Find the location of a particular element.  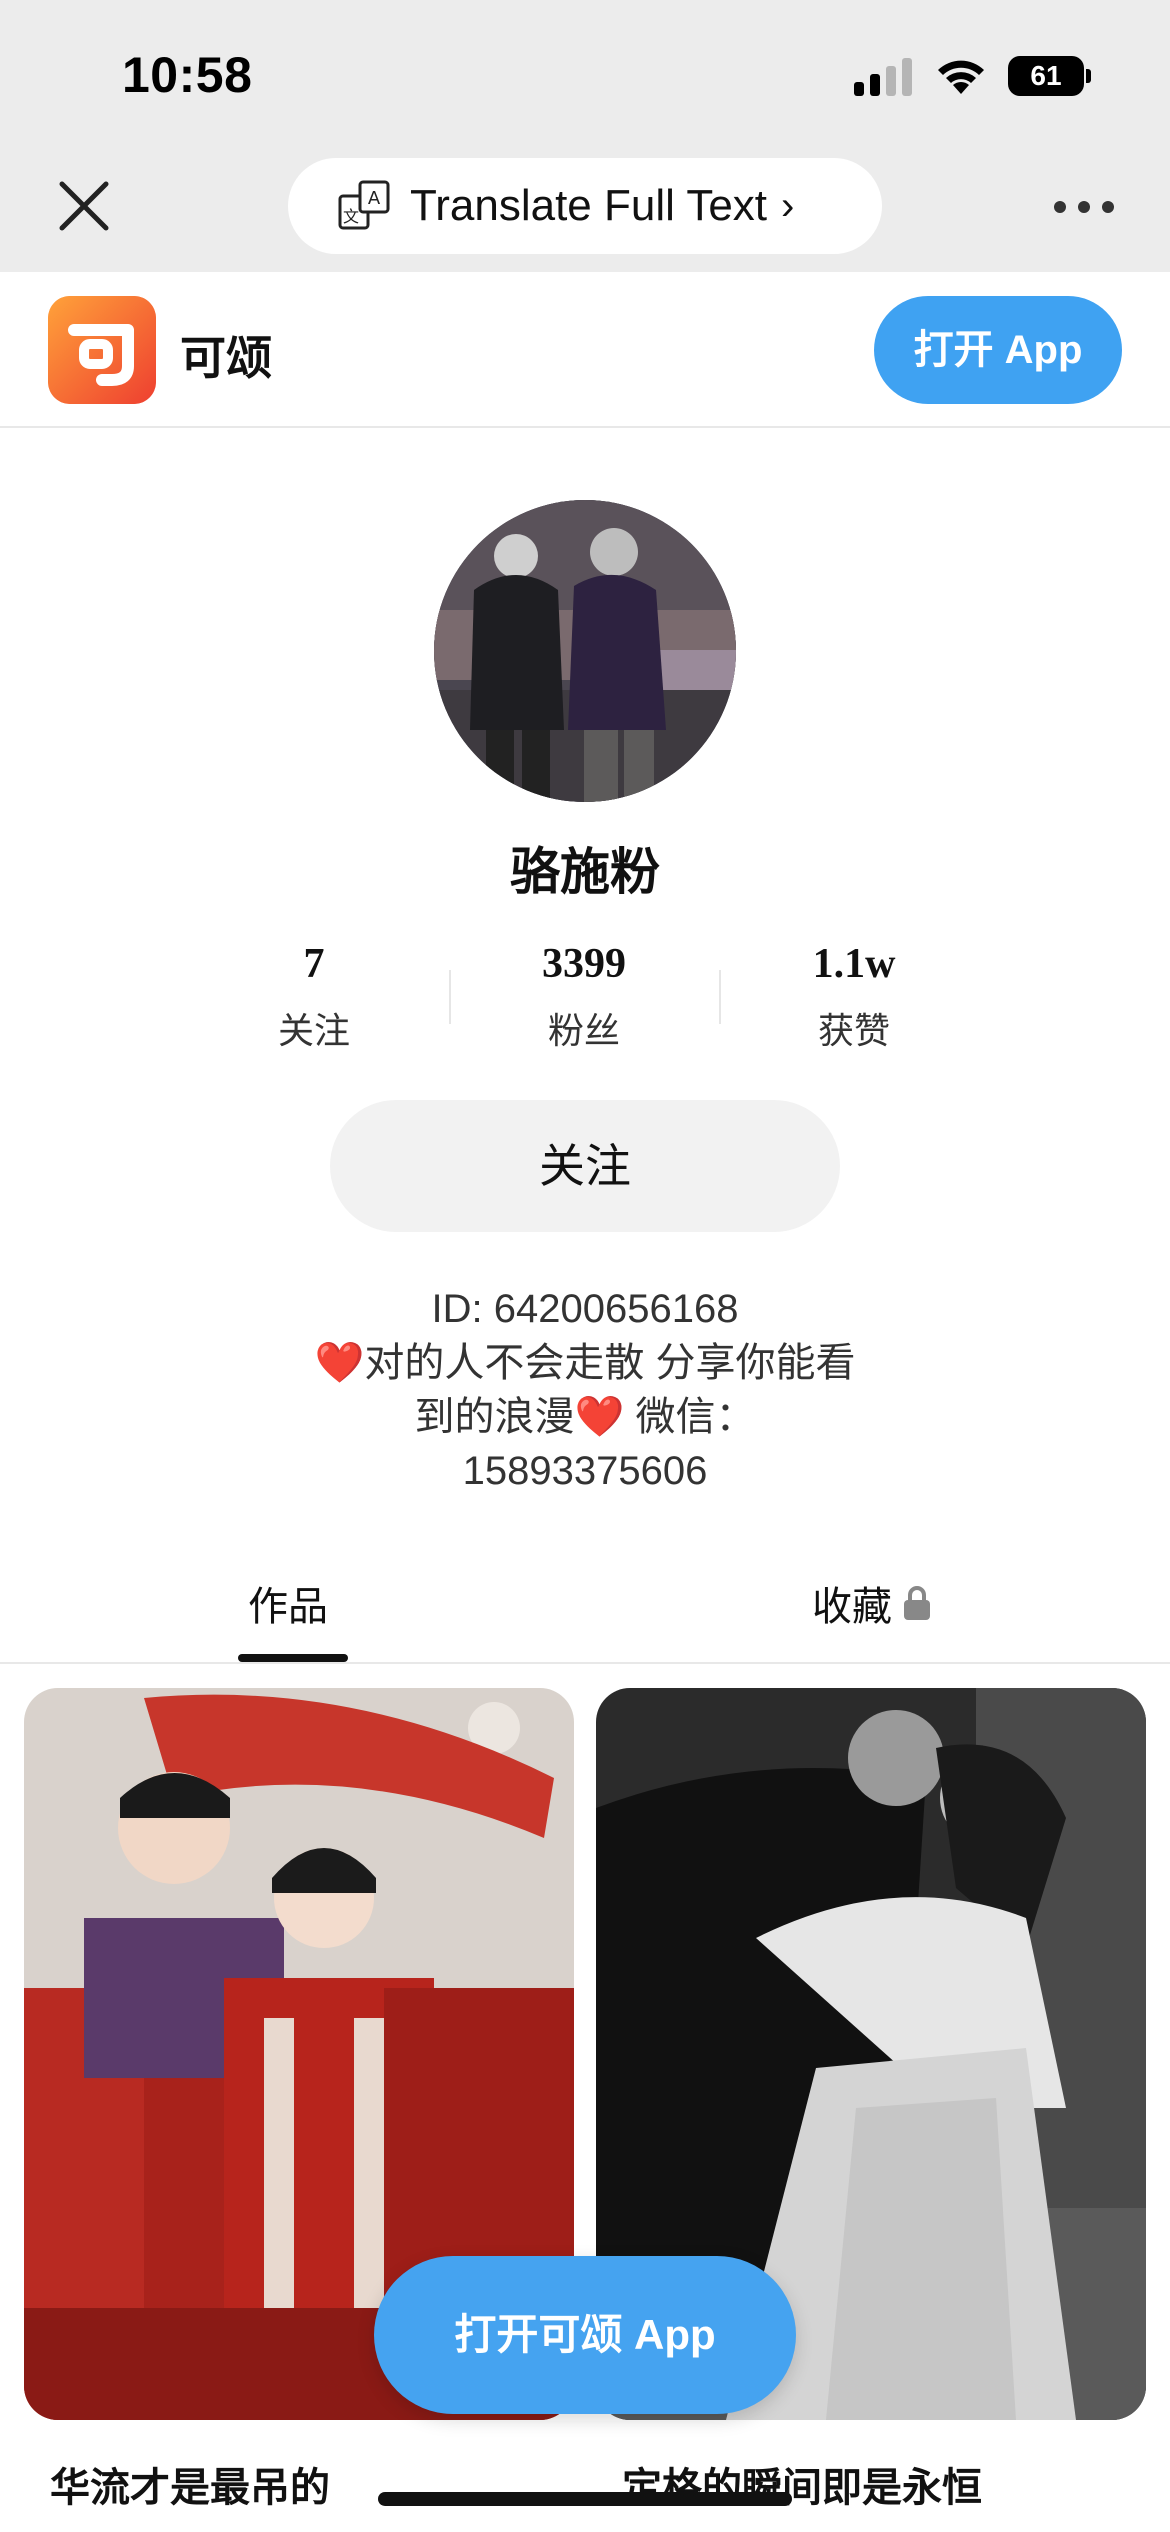

translate-full-text-button: A 文 Translate Full Text › is located at coordinates (585, 206).